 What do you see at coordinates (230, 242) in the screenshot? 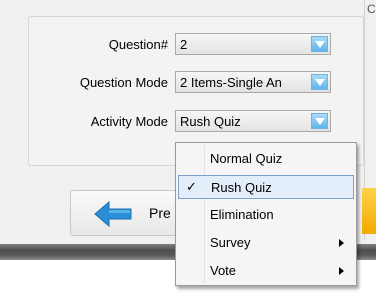
I see `menu-item-label: Survey` at bounding box center [230, 242].